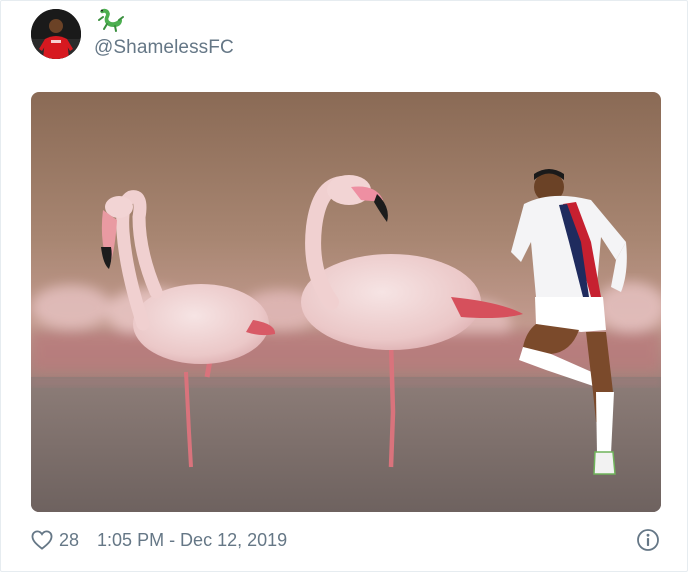 Image resolution: width=688 pixels, height=572 pixels. Describe the element at coordinates (55, 540) in the screenshot. I see `like-button: 28` at that location.